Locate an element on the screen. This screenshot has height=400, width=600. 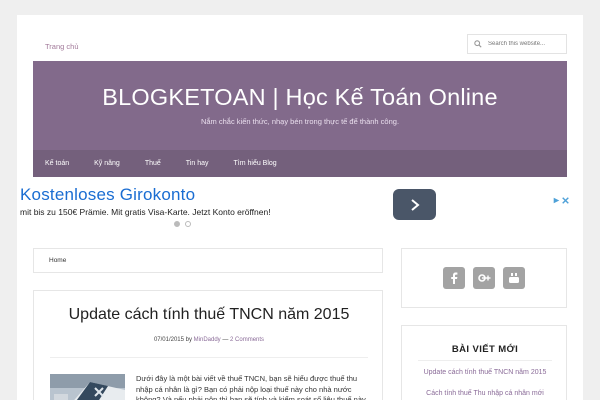
info-icon is located at coordinates (556, 200).